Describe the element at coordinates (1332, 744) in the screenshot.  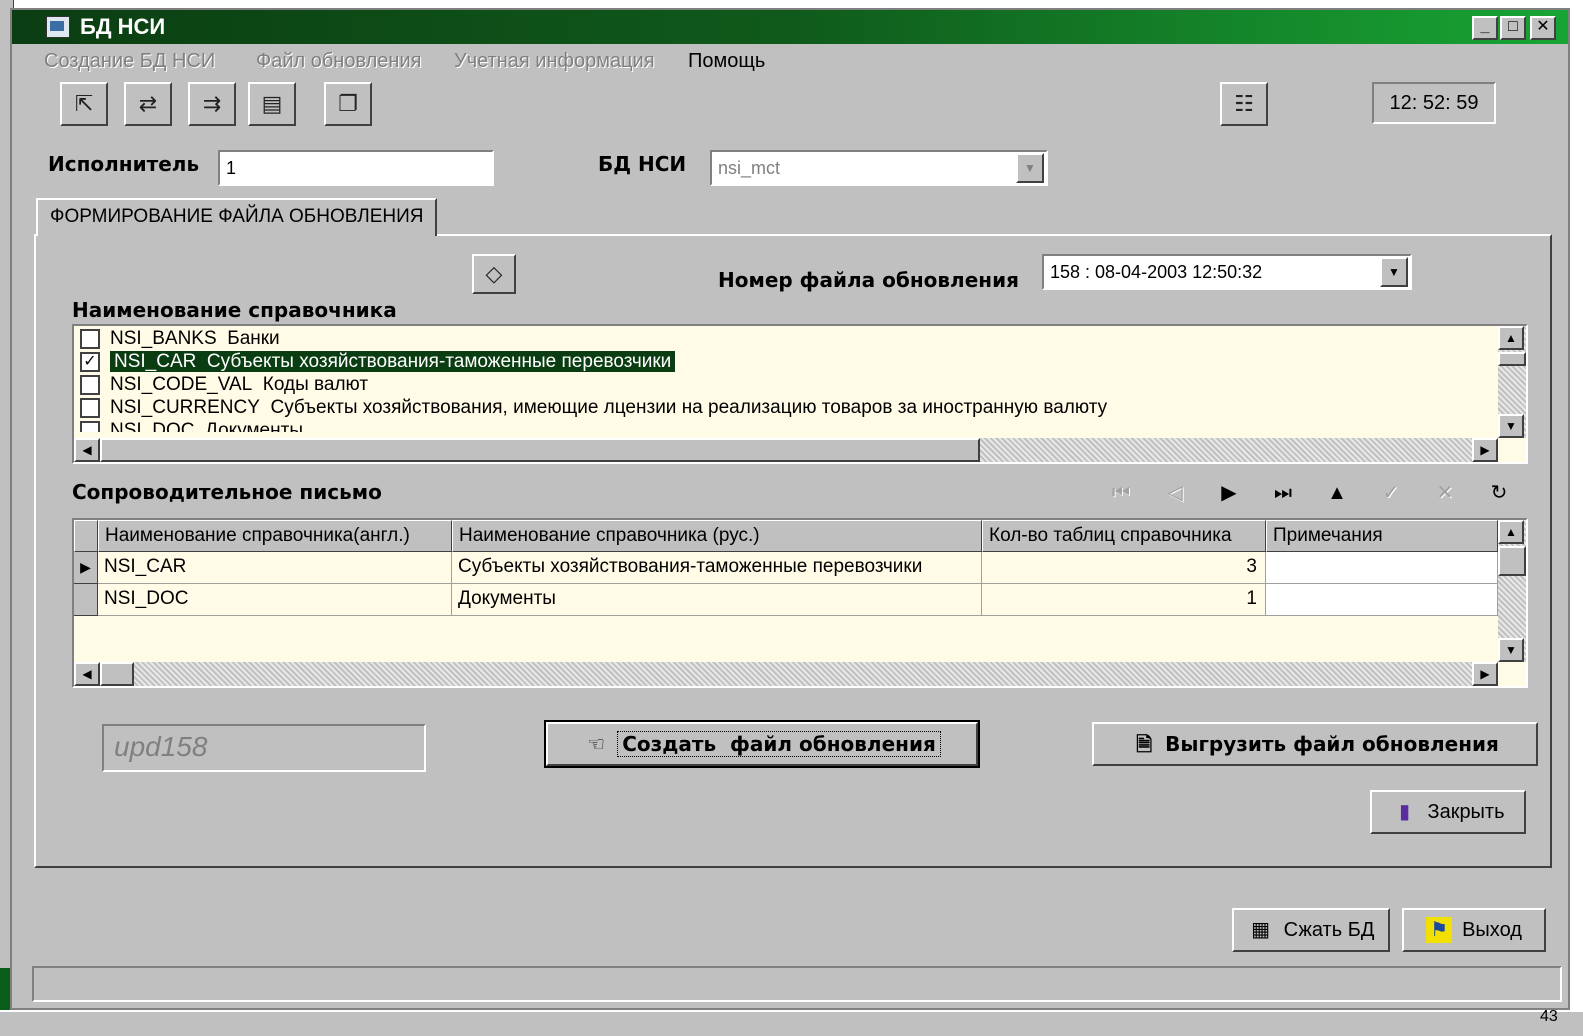
I see `export-update-file-label: Выгрузить файл обновления` at that location.